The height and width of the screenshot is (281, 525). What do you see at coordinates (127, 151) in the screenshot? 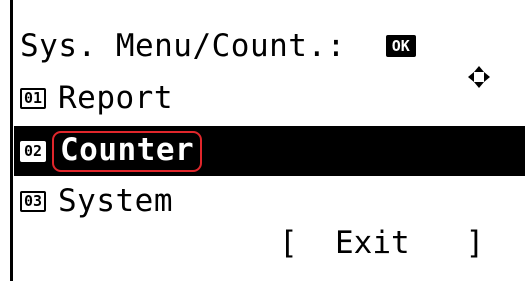
I see `menu-item-label: Counter` at bounding box center [127, 151].